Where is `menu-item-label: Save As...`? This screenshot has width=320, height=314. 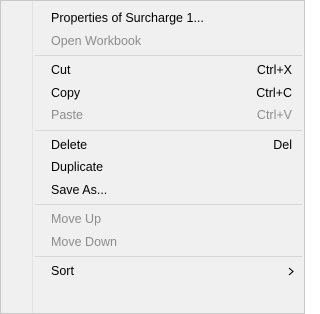
menu-item-label: Save As... is located at coordinates (79, 189).